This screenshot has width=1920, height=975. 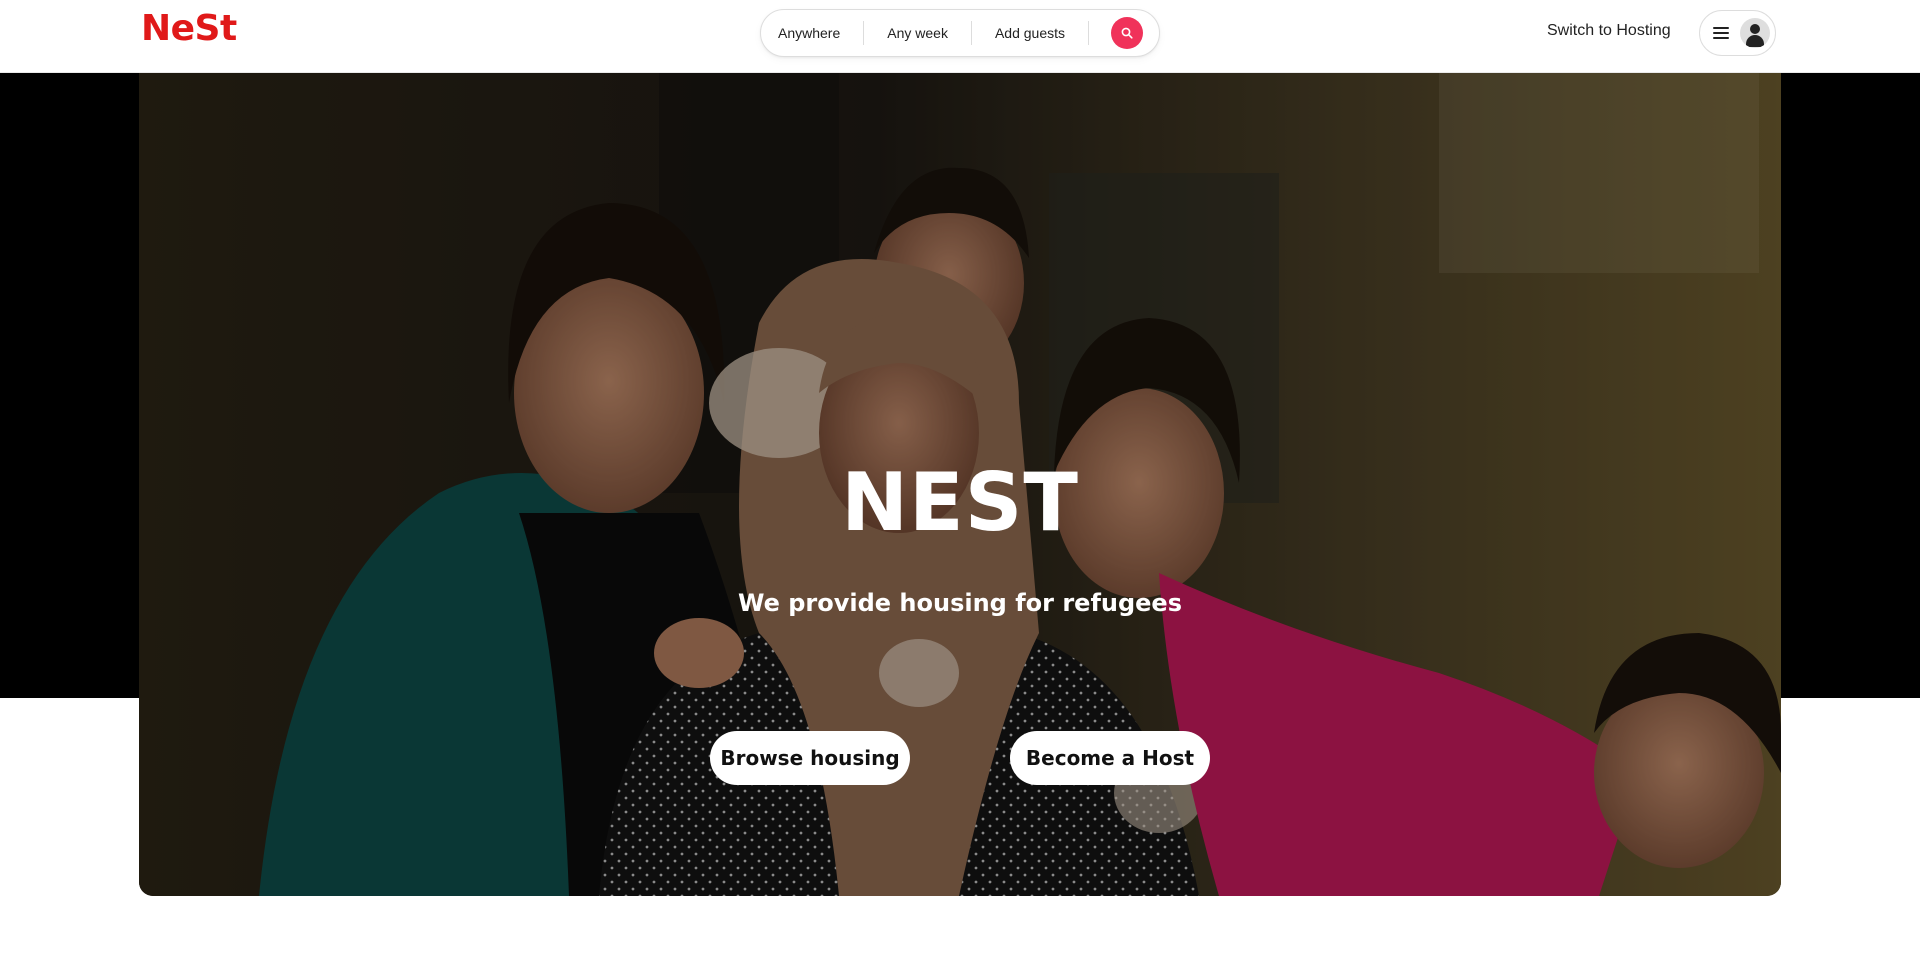 I want to click on search-guests-field: Add guests, so click(x=1030, y=33).